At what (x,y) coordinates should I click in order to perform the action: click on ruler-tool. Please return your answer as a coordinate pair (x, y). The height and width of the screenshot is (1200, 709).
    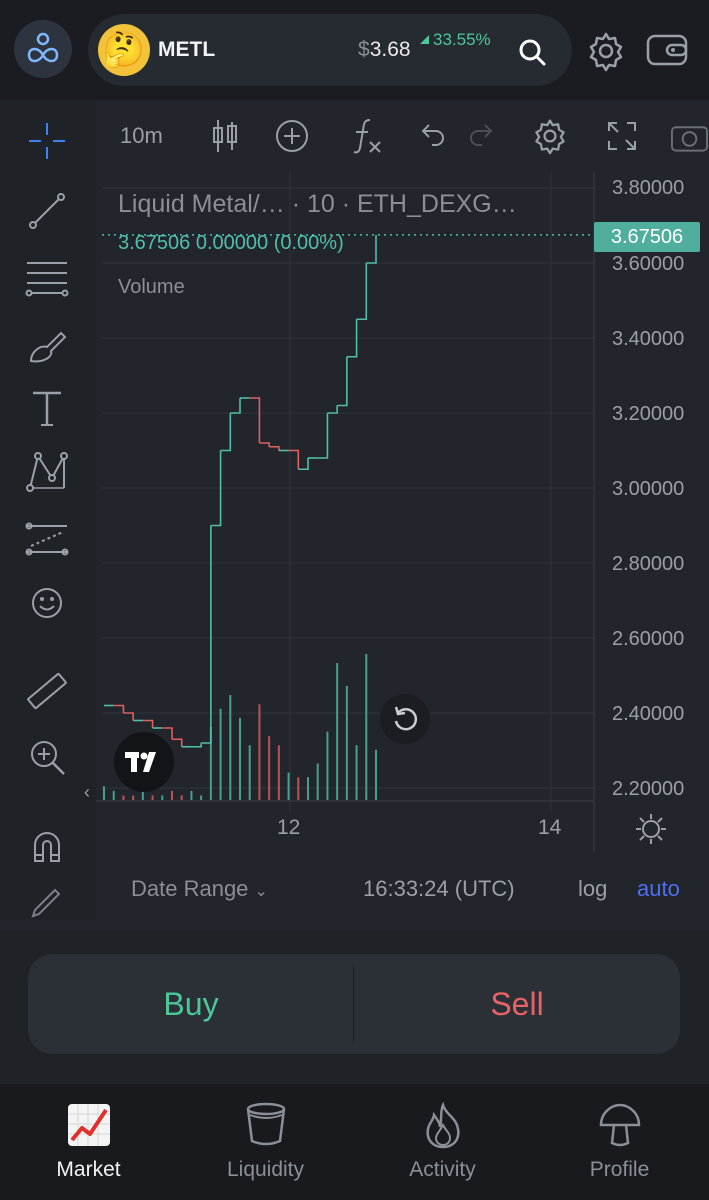
    Looking at the image, I should click on (47, 691).